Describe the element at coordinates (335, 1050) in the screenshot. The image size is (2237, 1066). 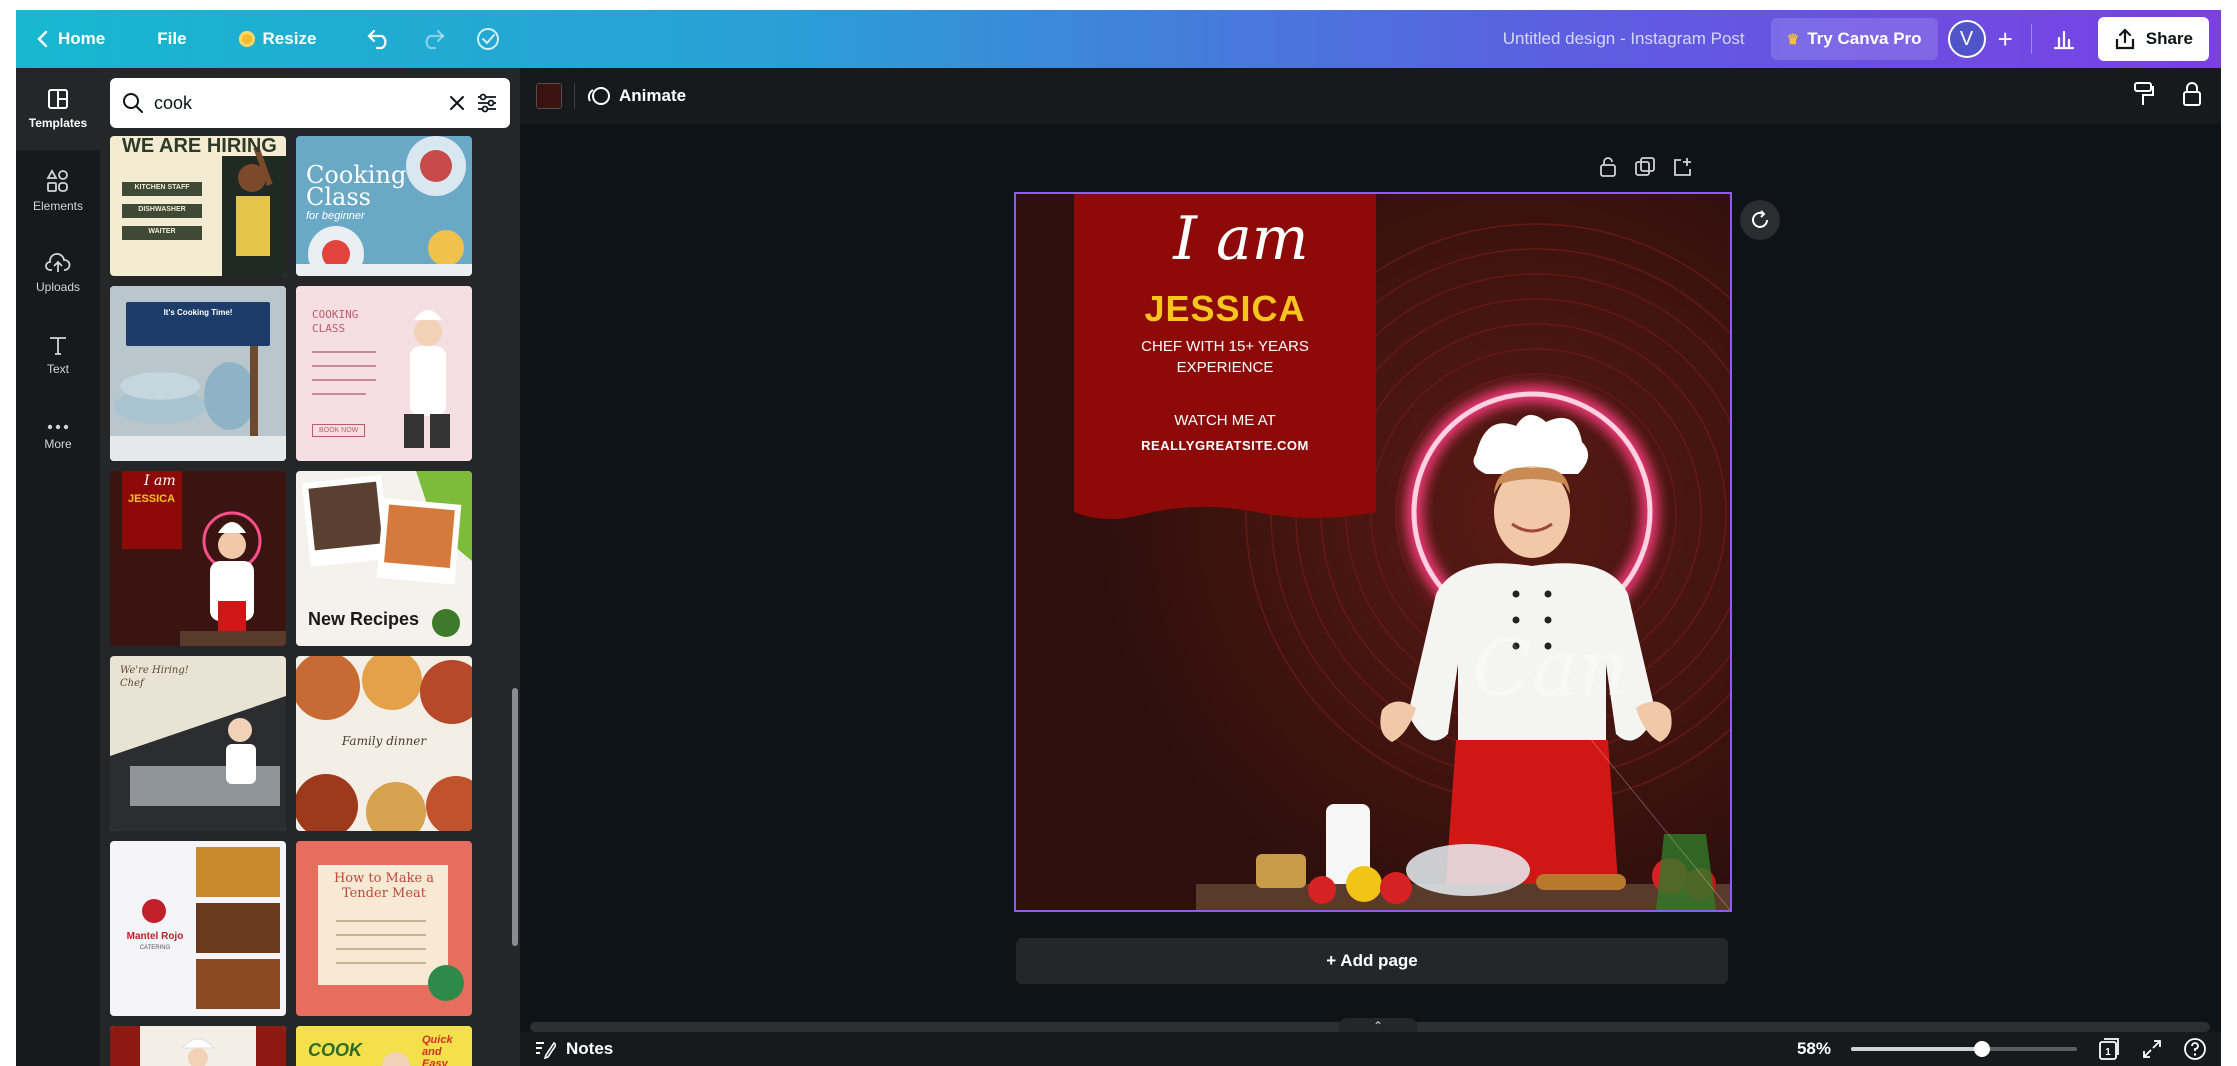
I see `template-heading: COOK` at that location.